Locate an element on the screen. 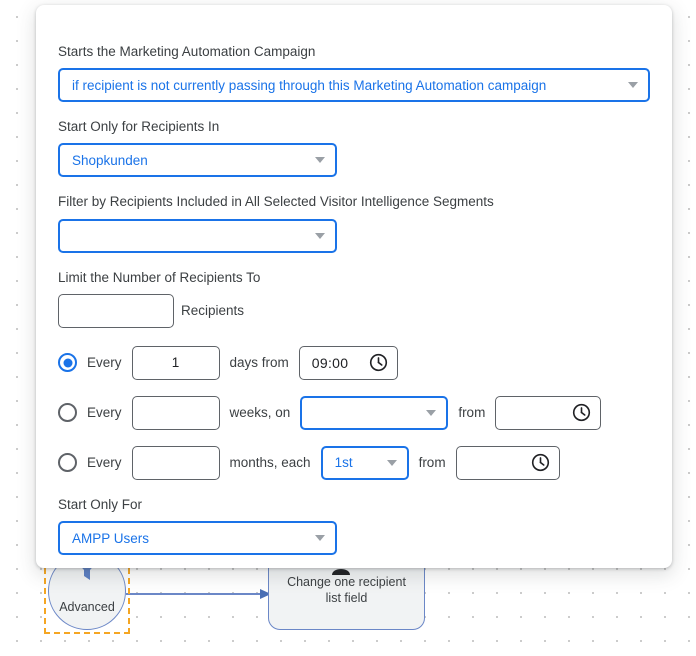 This screenshot has width=696, height=656. schedule-radio-months is located at coordinates (67, 463).